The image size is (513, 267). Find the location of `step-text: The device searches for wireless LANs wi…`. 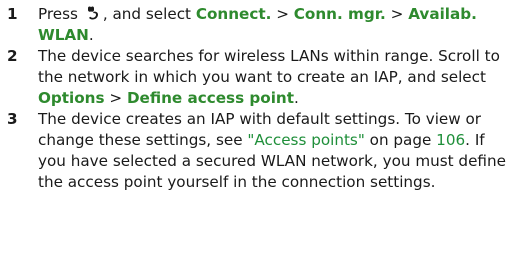

step-text: The device searches for wireless LANs wi… is located at coordinates (269, 66).